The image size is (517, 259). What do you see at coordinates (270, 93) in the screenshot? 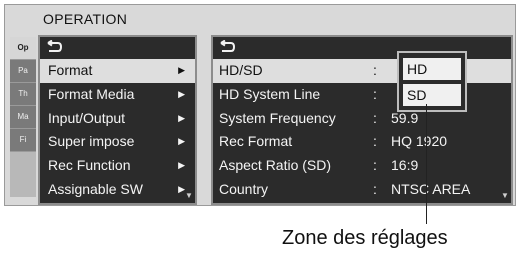
I see `setting-label: HD System Line` at bounding box center [270, 93].